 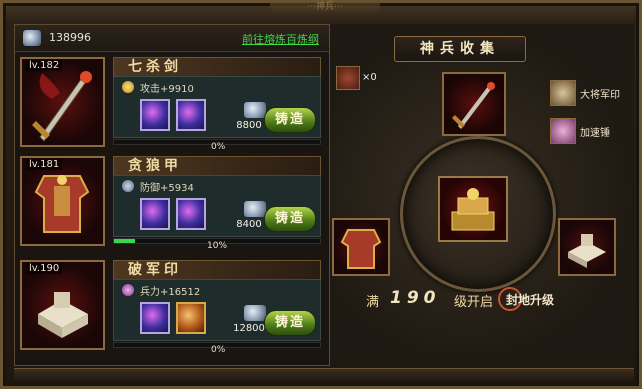 What do you see at coordinates (167, 188) in the screenshot?
I see `item-stat: 防御+5934` at bounding box center [167, 188].